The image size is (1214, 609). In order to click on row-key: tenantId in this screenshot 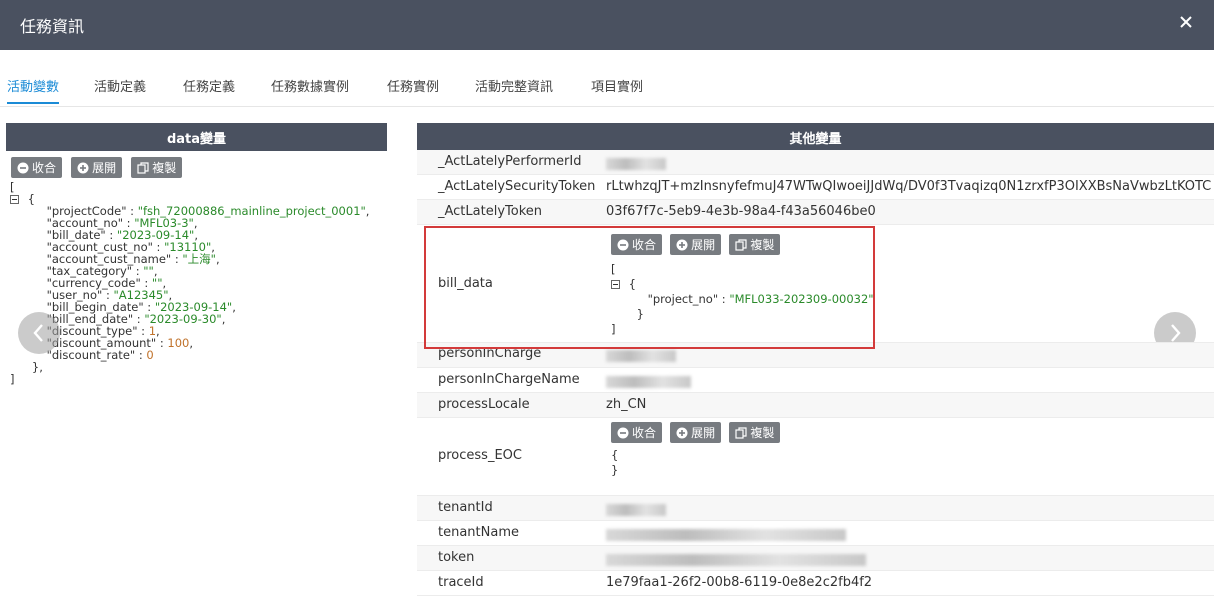, I will do `click(465, 507)`.